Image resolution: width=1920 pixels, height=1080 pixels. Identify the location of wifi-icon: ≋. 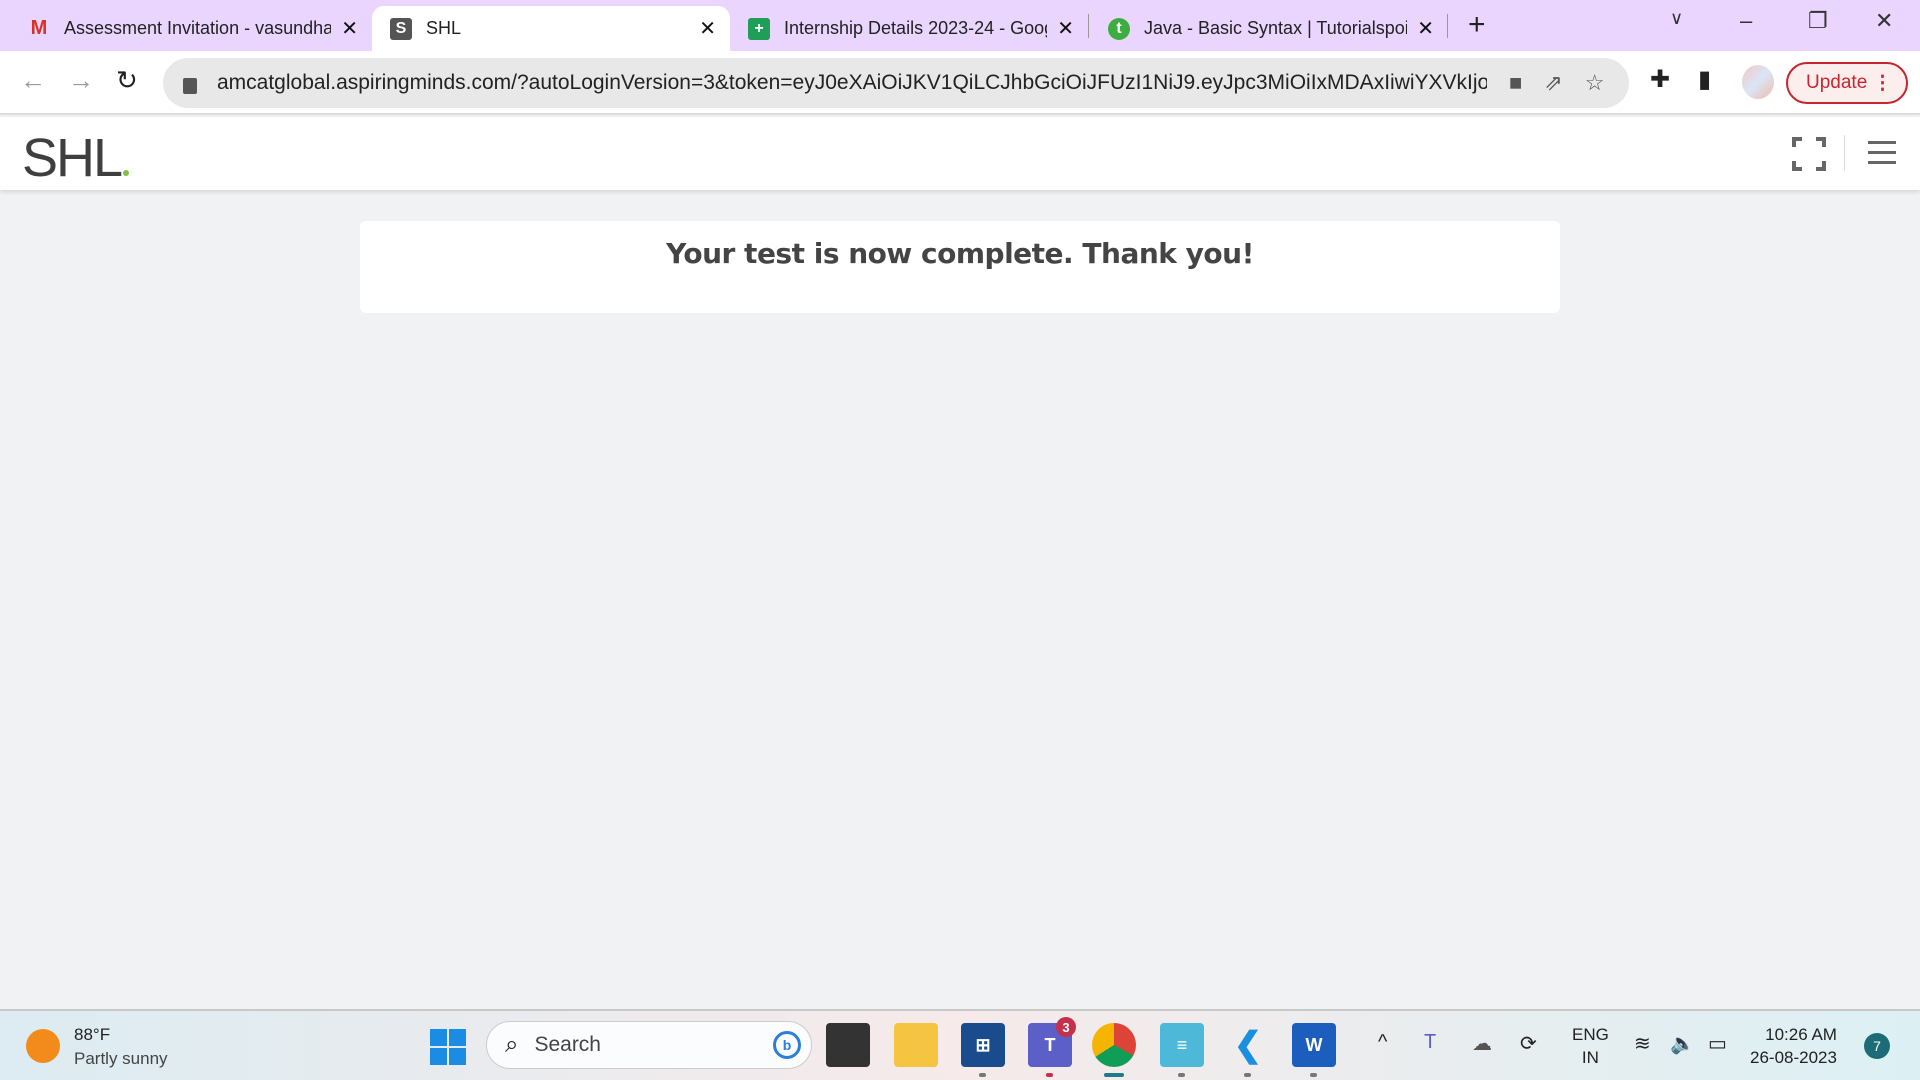
(1642, 1043).